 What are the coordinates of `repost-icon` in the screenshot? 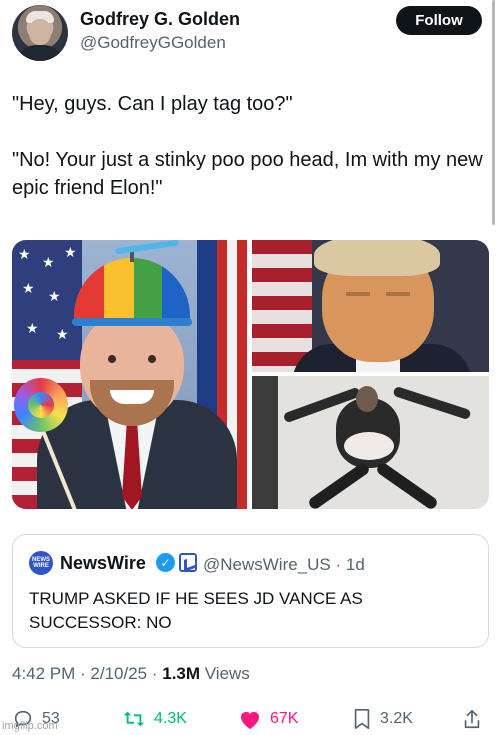 It's located at (134, 719).